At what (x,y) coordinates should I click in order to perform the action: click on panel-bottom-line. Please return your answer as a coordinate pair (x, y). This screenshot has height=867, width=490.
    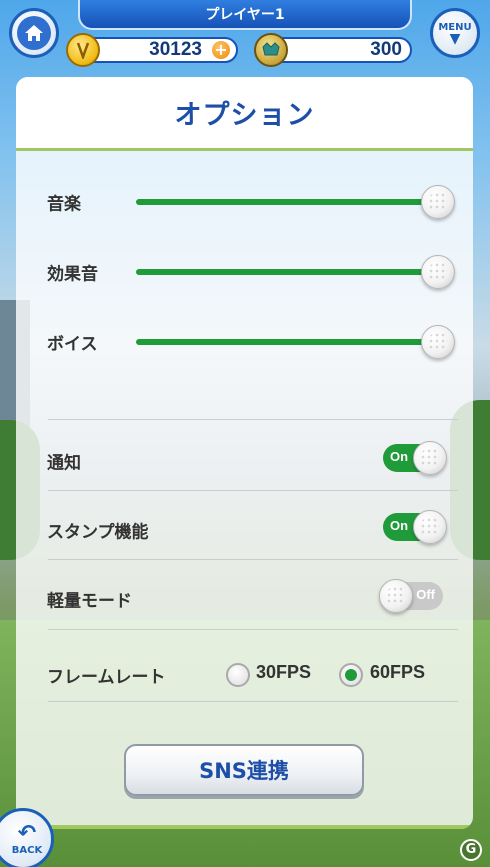
    Looking at the image, I should click on (244, 827).